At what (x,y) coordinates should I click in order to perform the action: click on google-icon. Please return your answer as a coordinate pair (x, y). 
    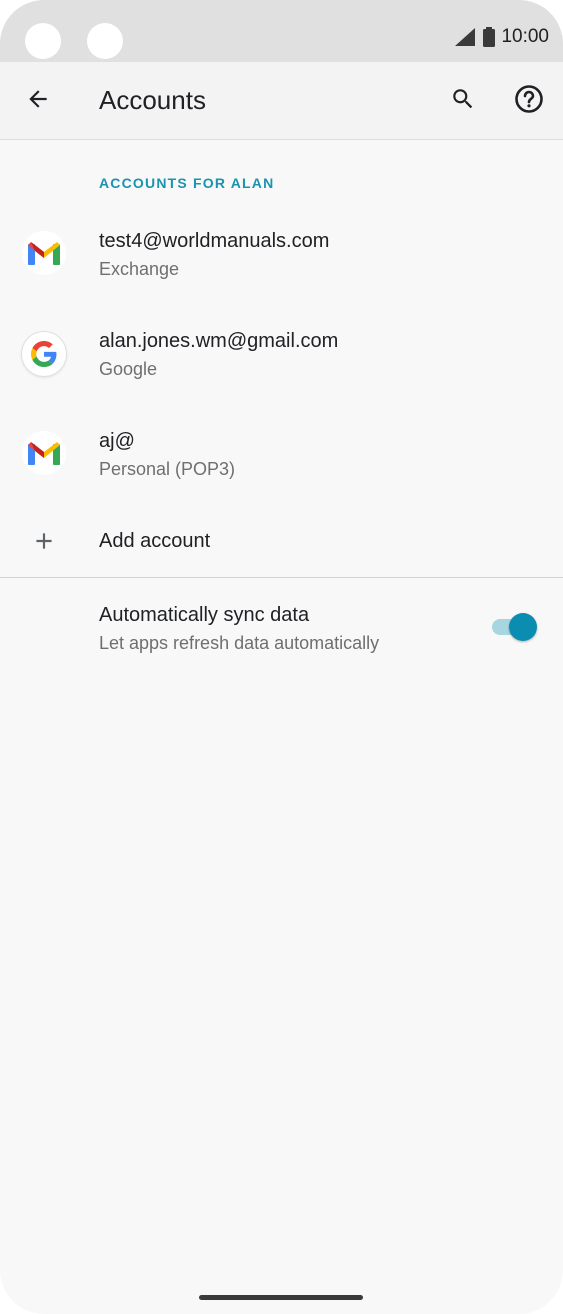
    Looking at the image, I should click on (44, 354).